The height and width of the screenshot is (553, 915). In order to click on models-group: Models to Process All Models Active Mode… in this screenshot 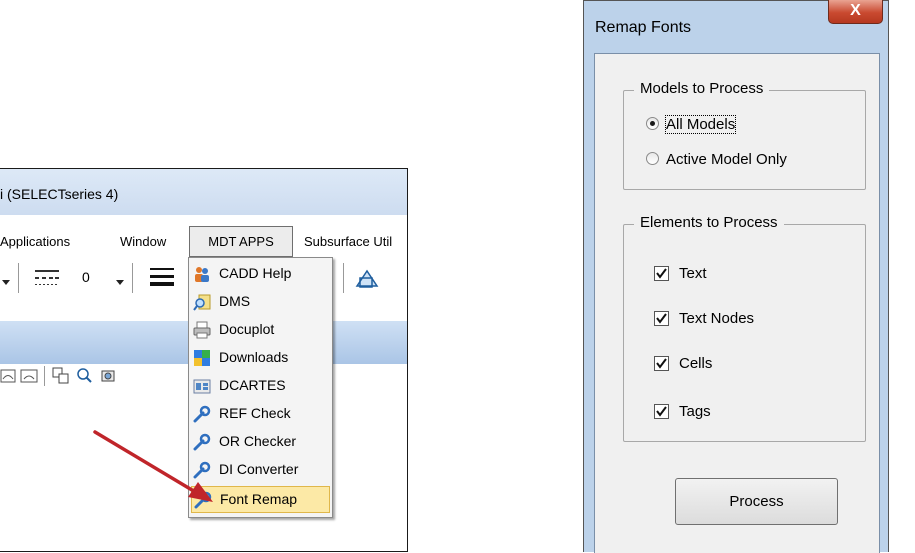, I will do `click(744, 135)`.